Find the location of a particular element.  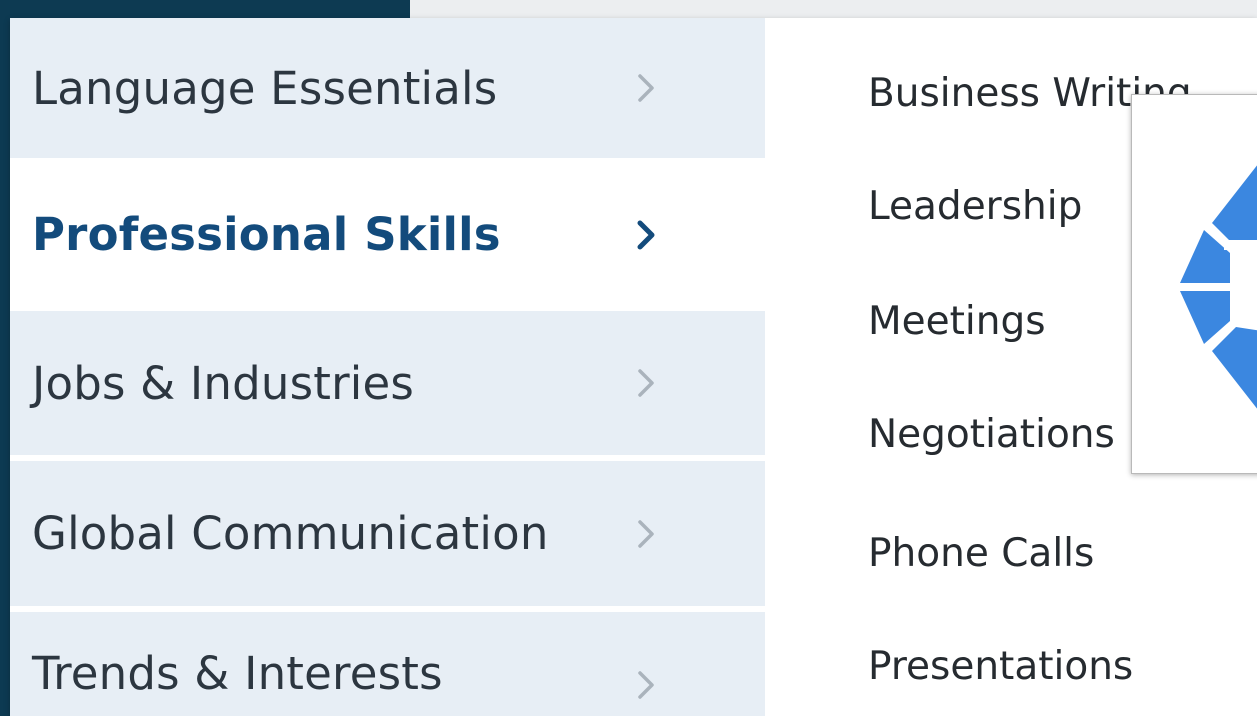

subcategory-presentations: Presentations is located at coordinates (1000, 666).